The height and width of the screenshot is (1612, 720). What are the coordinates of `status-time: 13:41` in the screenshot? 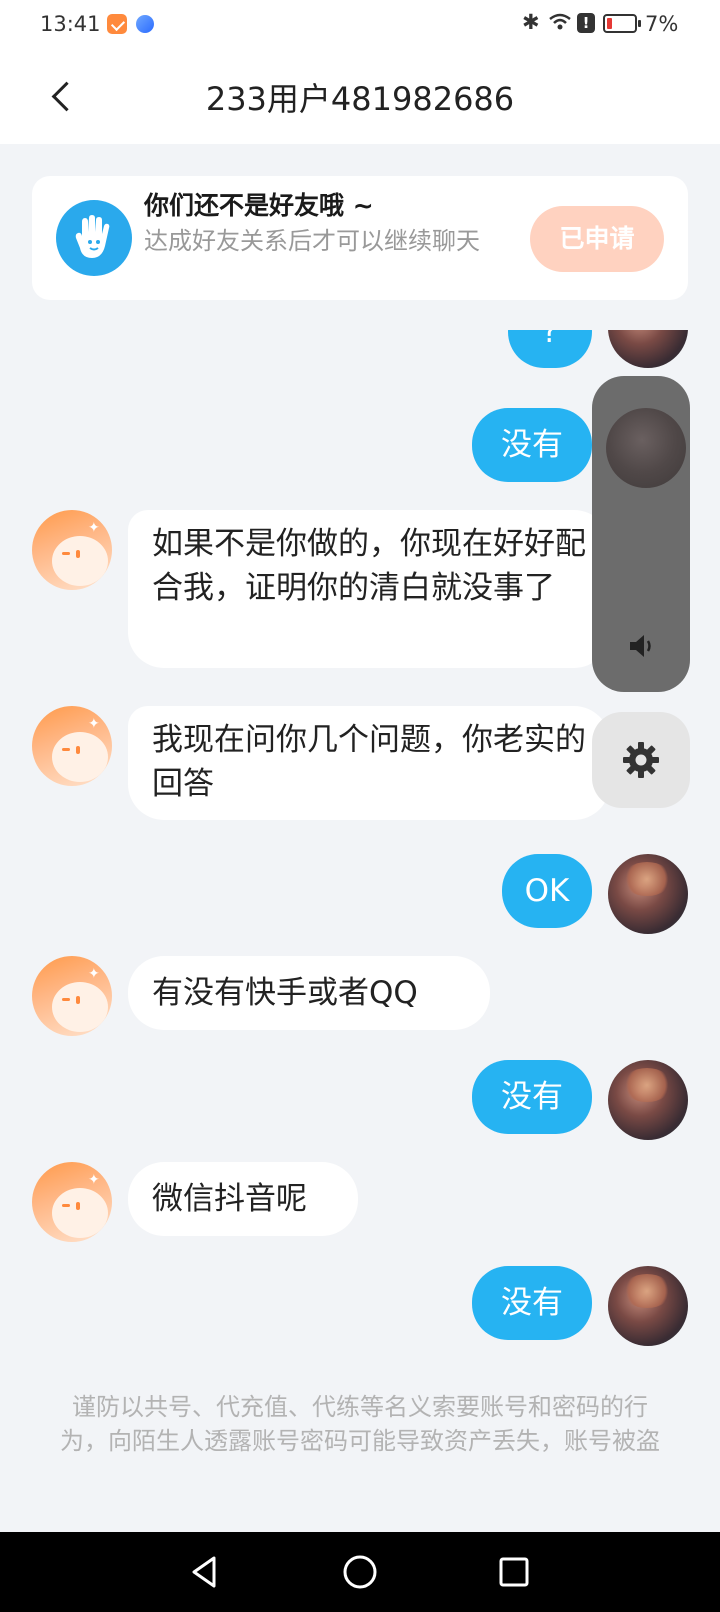 It's located at (70, 24).